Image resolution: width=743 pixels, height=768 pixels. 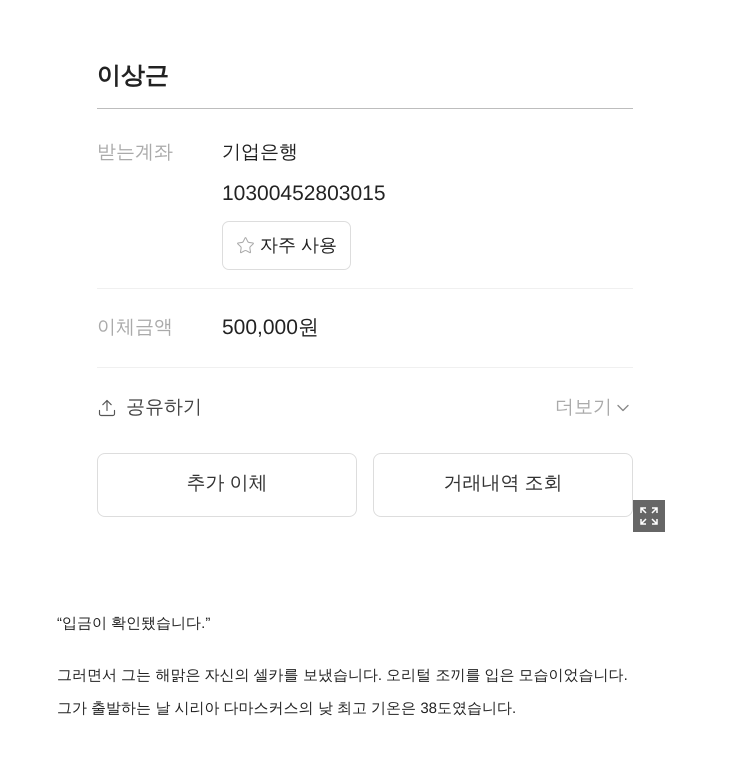 I want to click on expand-icon, so click(x=649, y=516).